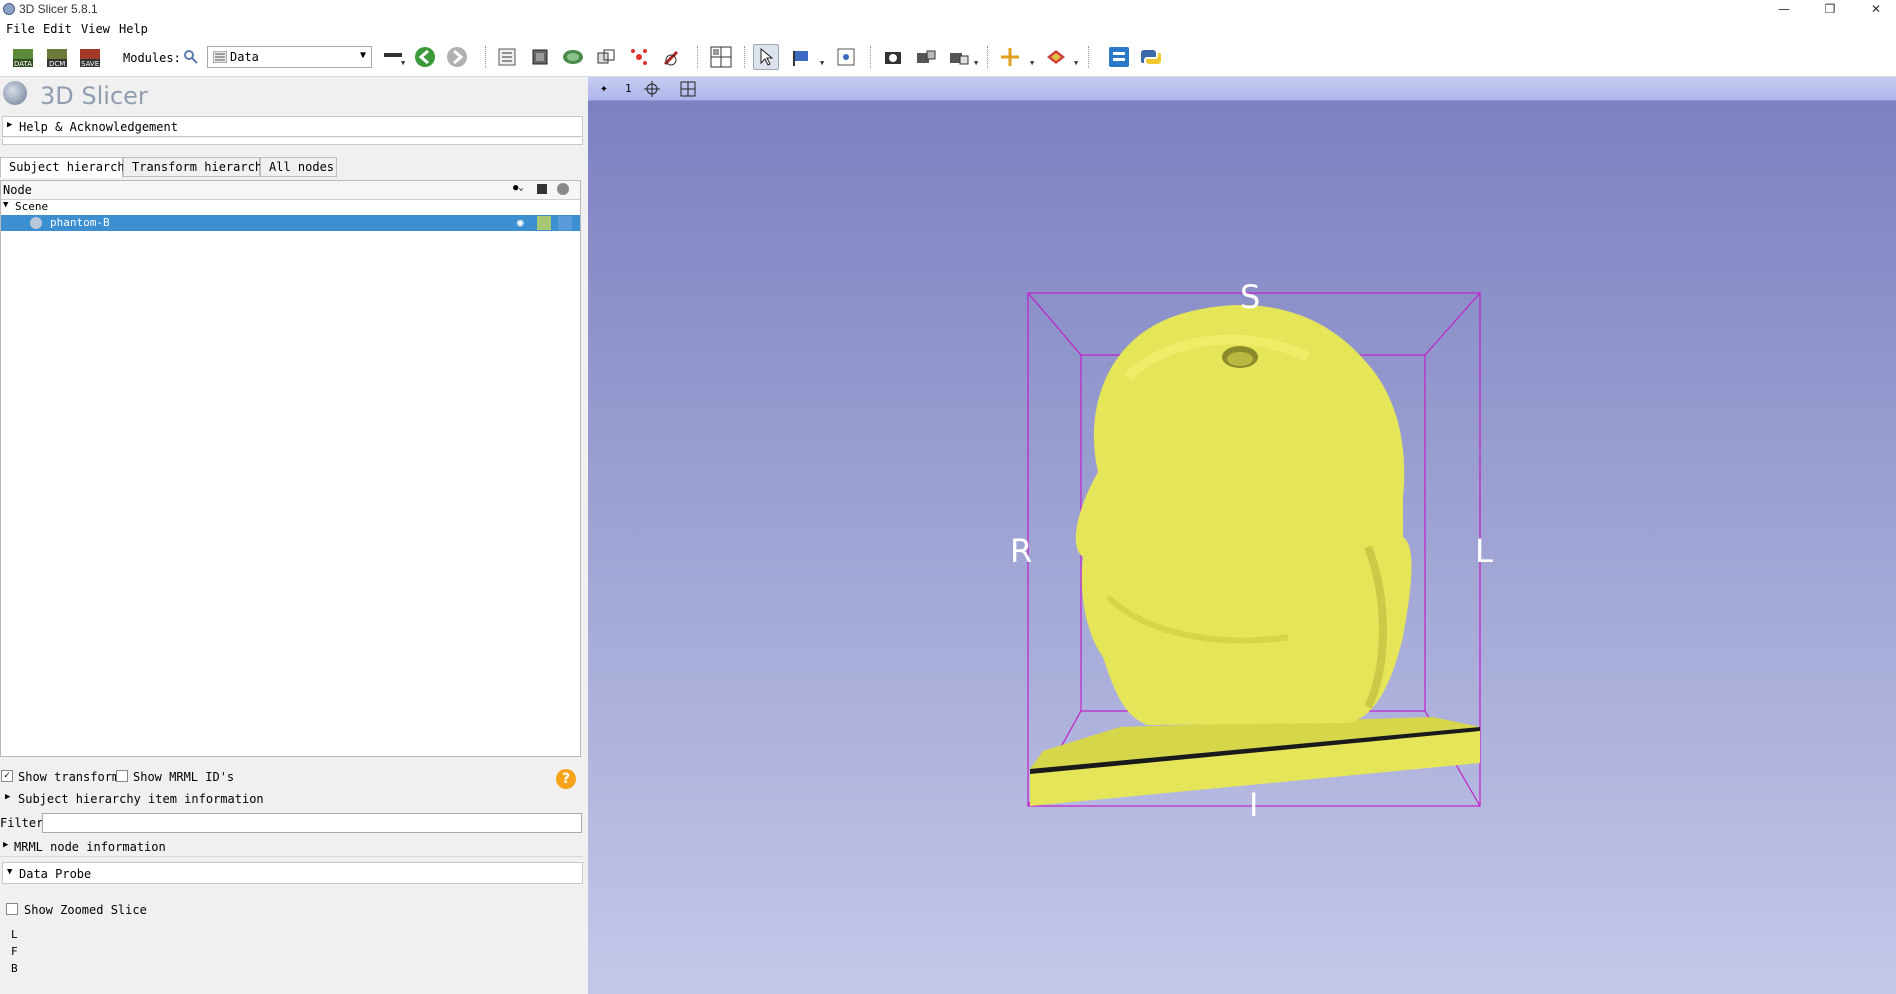 The width and height of the screenshot is (1896, 994). I want to click on tab-all-nodes: All nodes, so click(298, 167).